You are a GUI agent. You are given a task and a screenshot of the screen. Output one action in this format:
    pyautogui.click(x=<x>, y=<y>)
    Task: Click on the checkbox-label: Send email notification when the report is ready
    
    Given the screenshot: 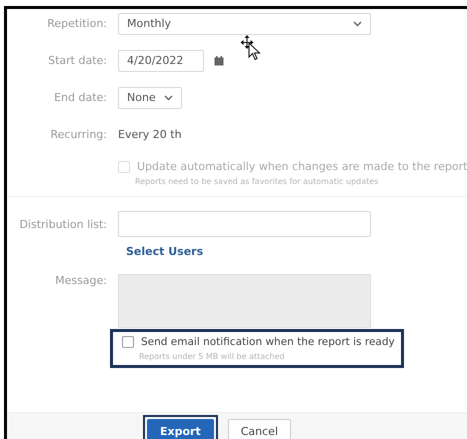 What is the action you would take?
    pyautogui.click(x=268, y=342)
    